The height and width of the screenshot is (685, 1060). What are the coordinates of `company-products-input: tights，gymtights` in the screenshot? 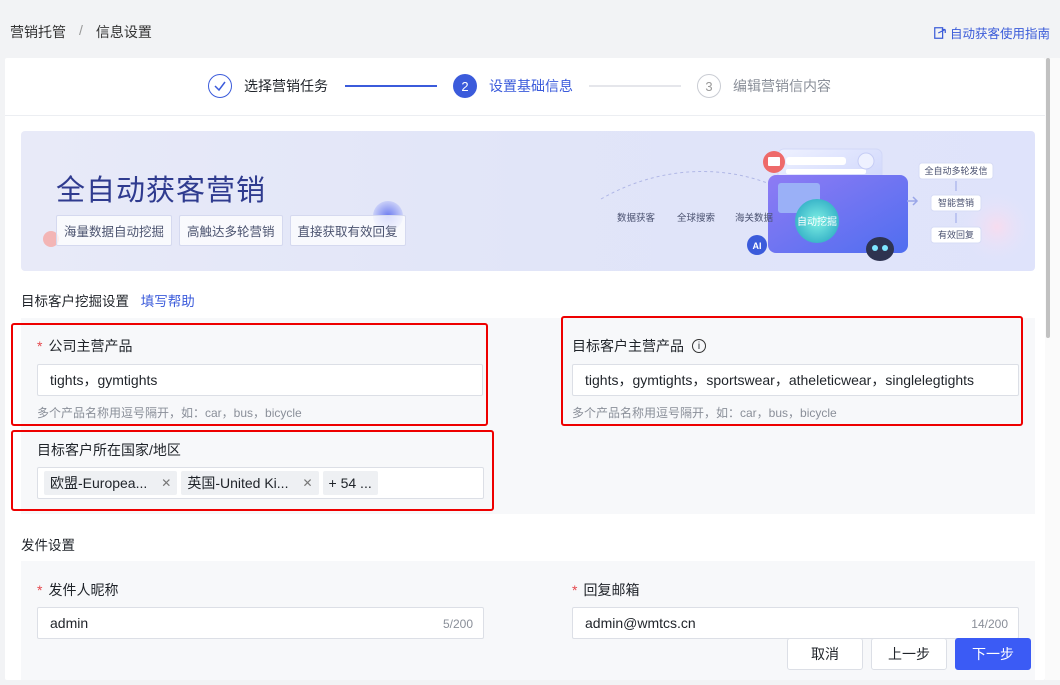 It's located at (260, 380).